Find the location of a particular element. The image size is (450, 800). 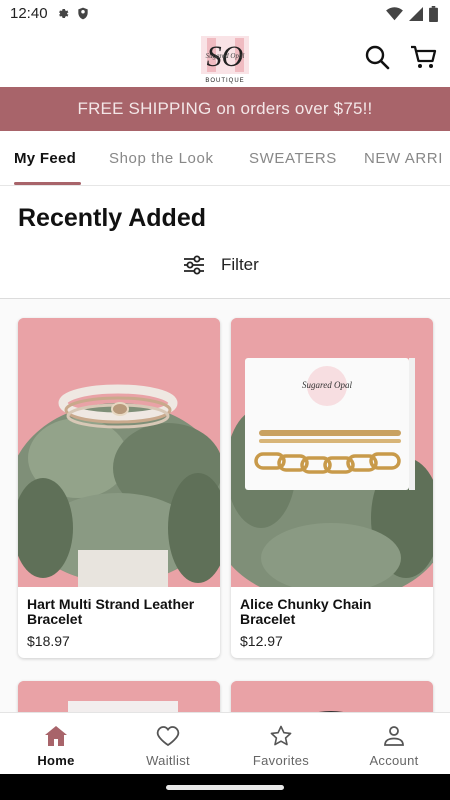

product-name: Alice Chunky Chain Bracelet is located at coordinates (306, 611).